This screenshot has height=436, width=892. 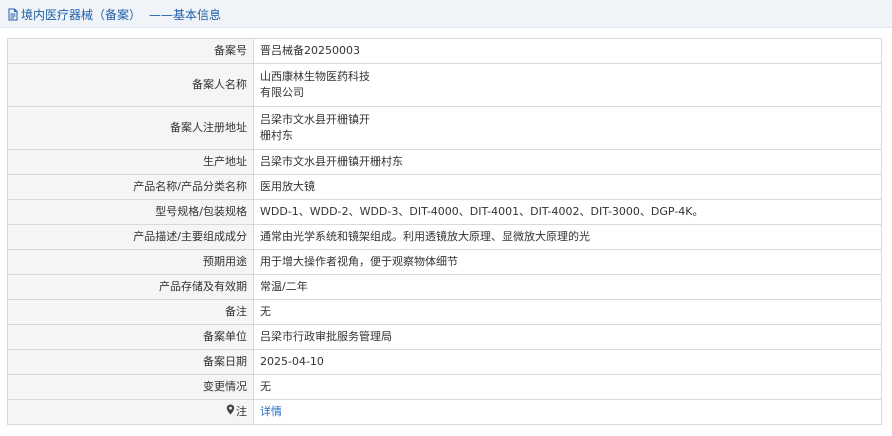 I want to click on row-value: 医用放大镜, so click(x=567, y=187).